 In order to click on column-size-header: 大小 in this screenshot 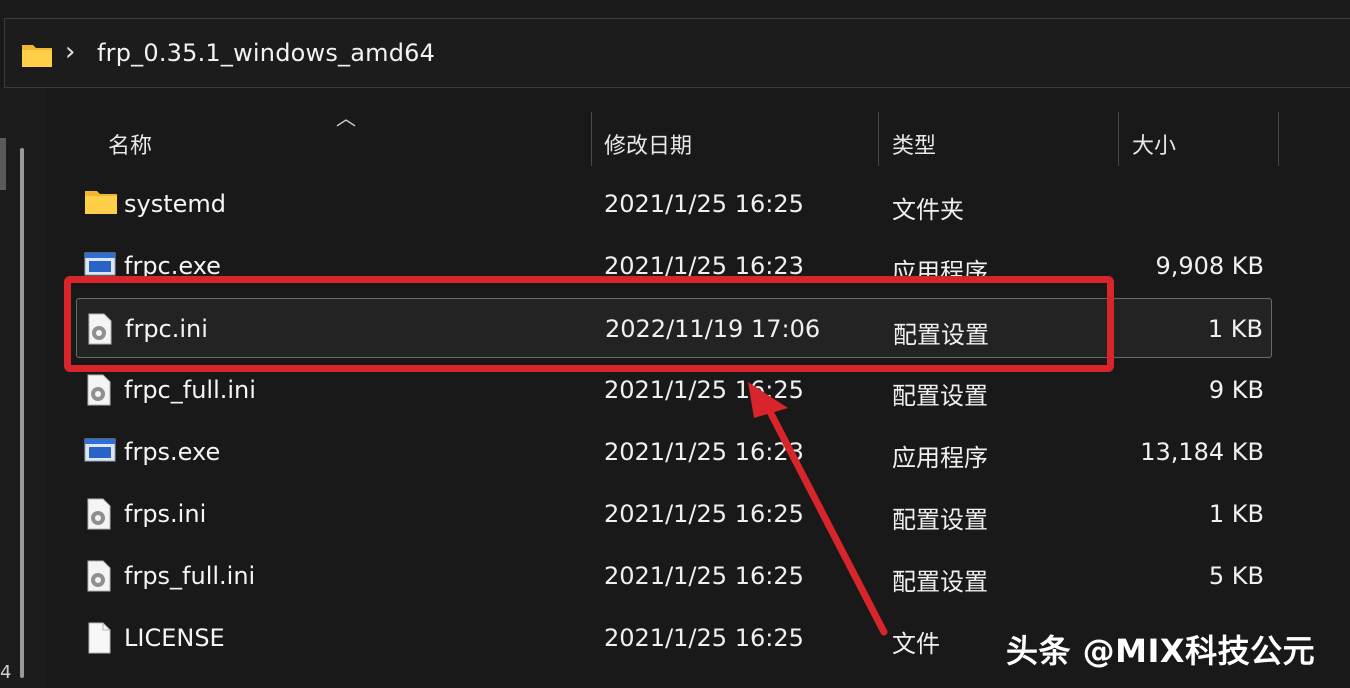, I will do `click(1154, 144)`.